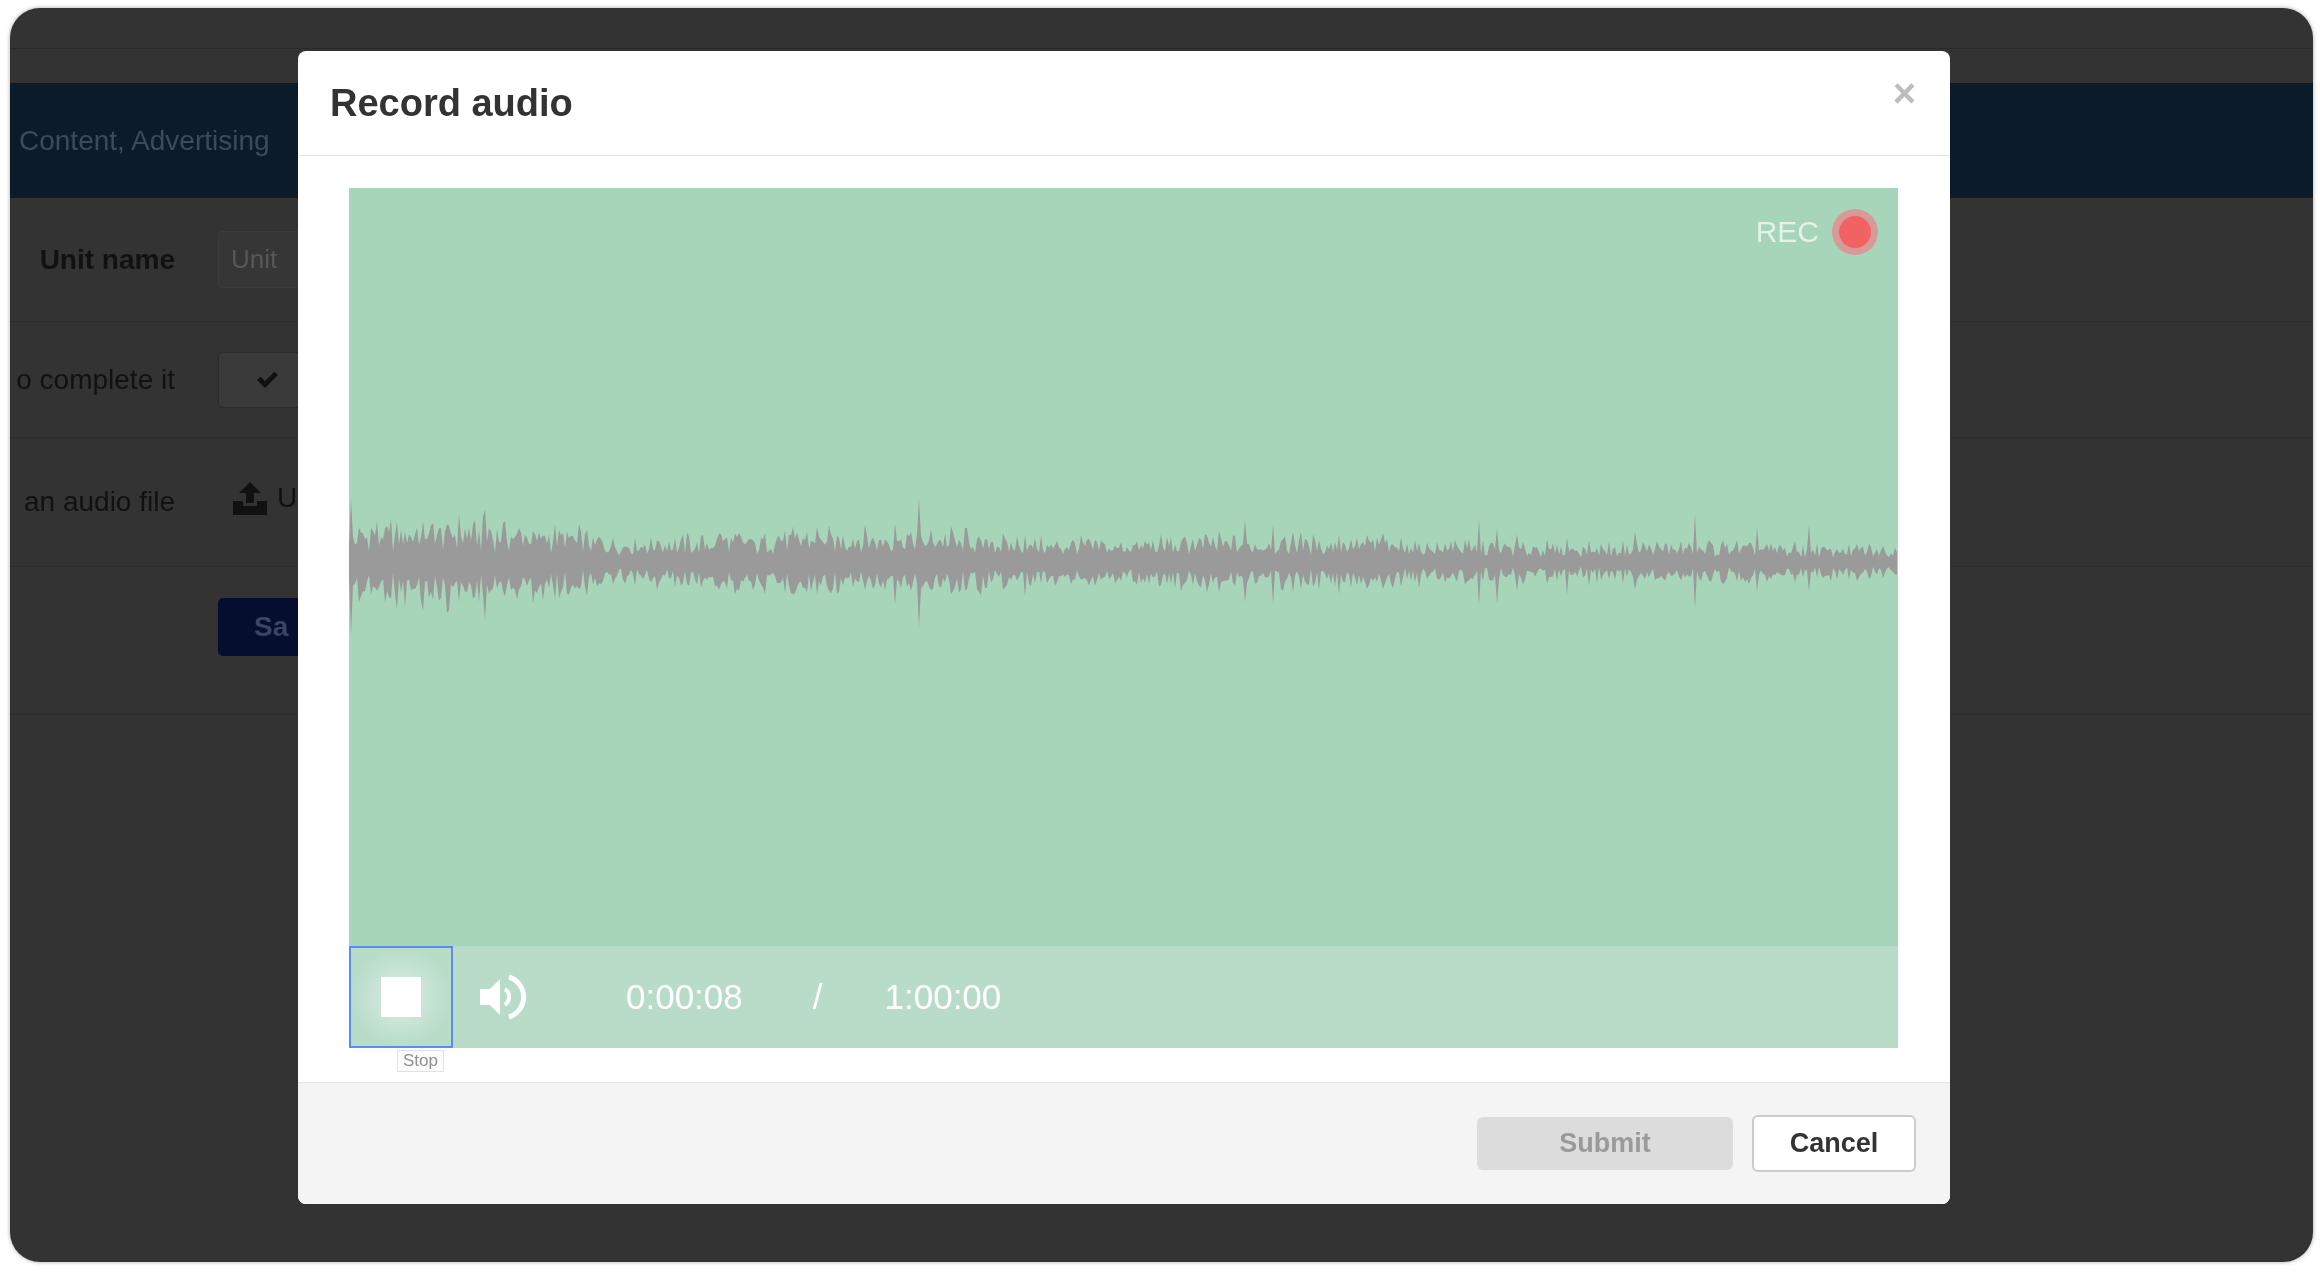 The image size is (2320, 1273). Describe the element at coordinates (250, 498) in the screenshot. I see `upload-icon` at that location.